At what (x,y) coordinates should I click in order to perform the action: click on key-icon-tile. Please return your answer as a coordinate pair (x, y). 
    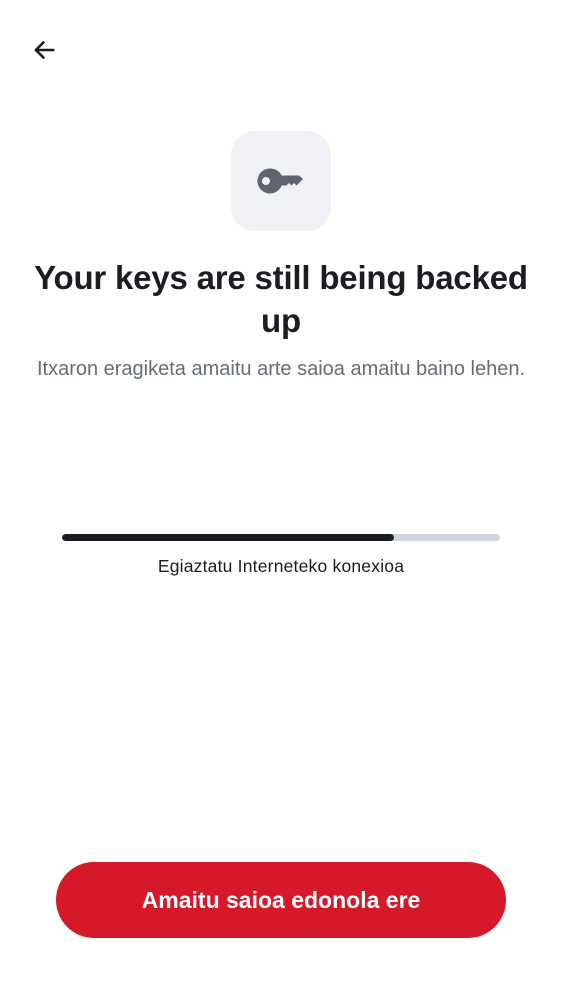
    Looking at the image, I should click on (281, 181).